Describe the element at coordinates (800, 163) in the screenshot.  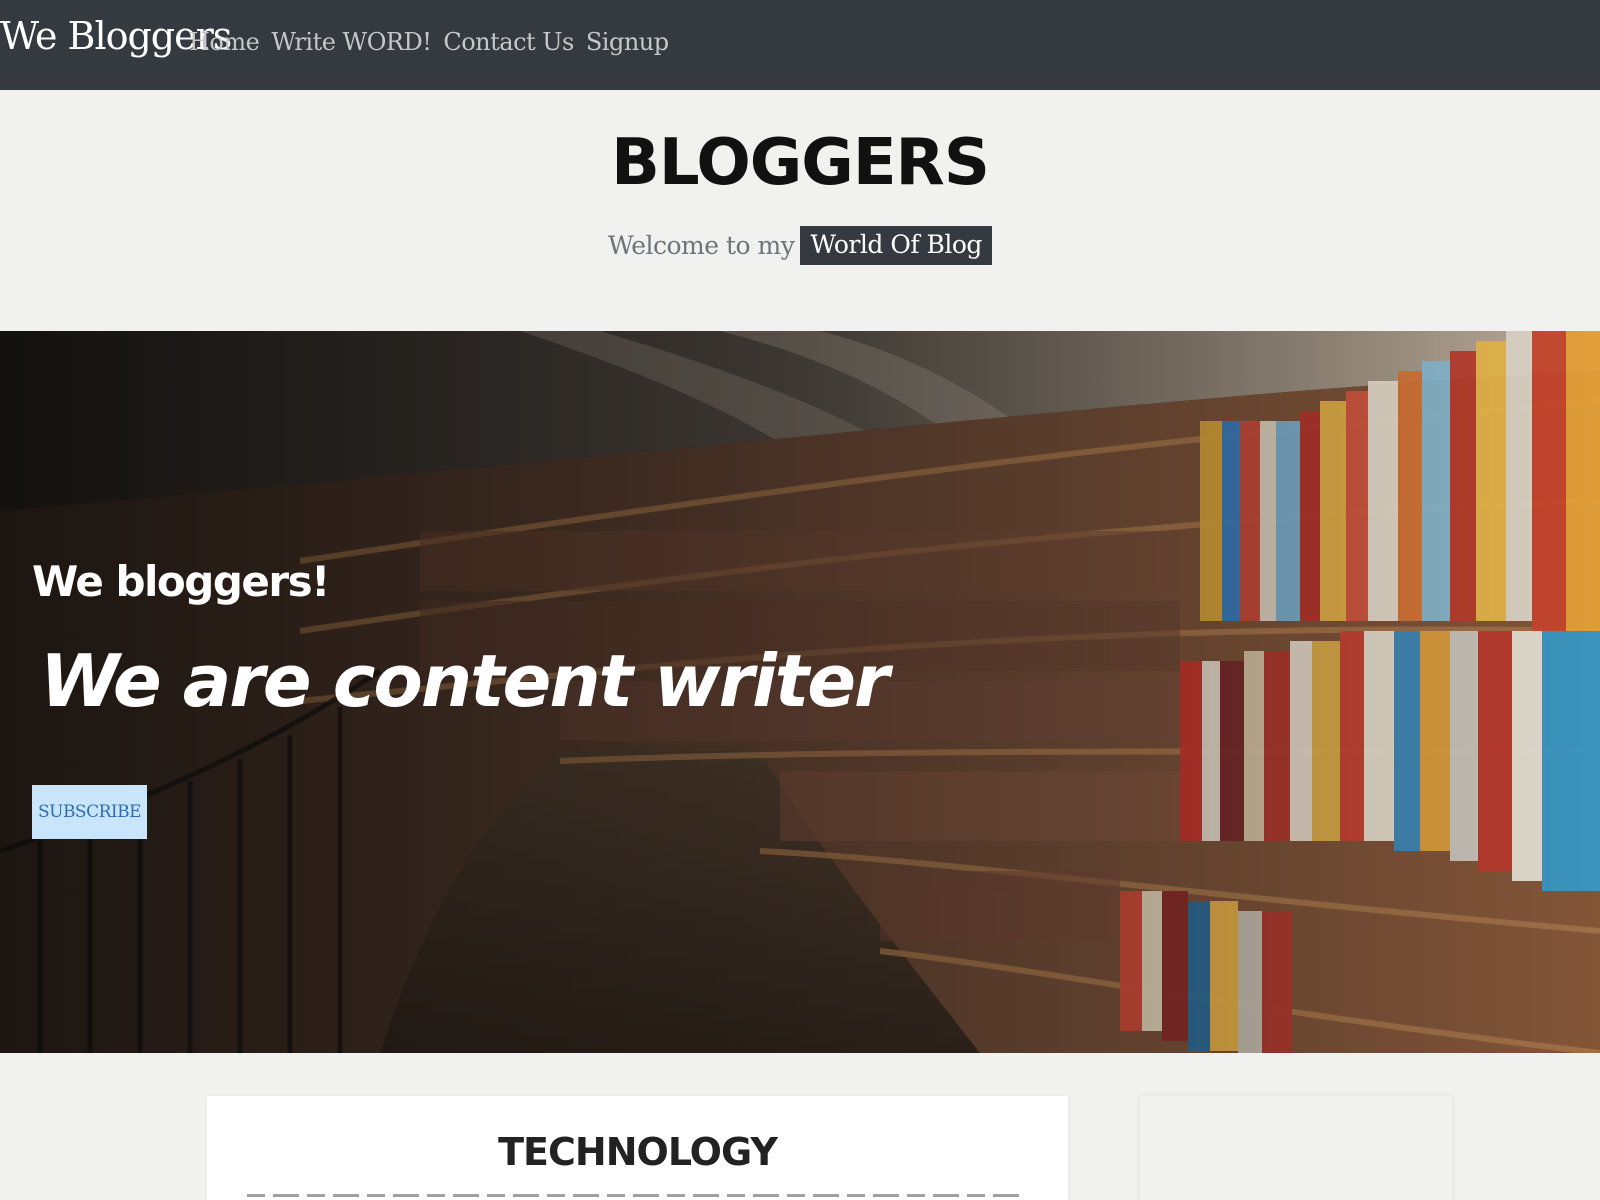
I see `site-title: BLOGGERS` at that location.